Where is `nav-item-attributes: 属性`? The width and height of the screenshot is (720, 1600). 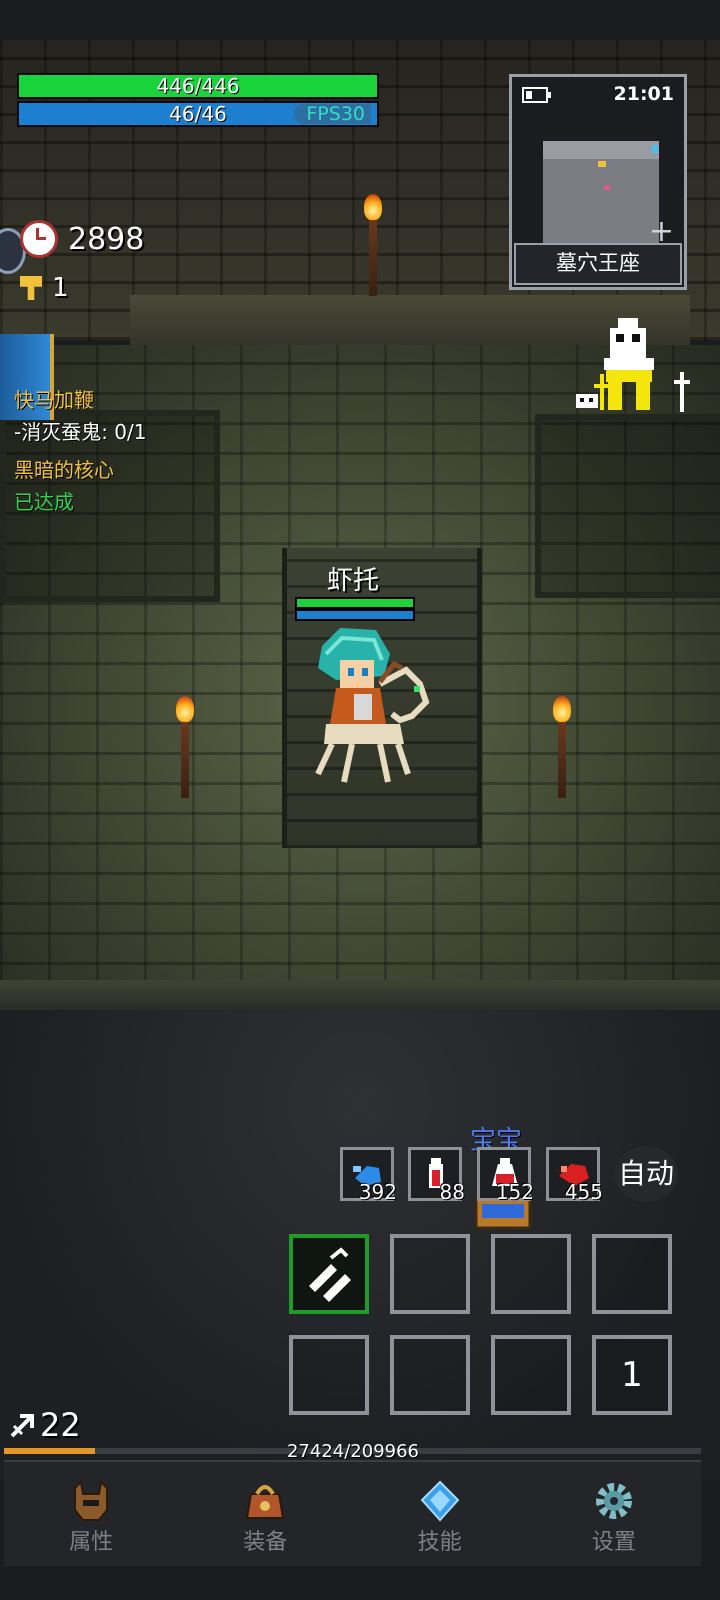
nav-item-attributes: 属性 is located at coordinates (91, 1514).